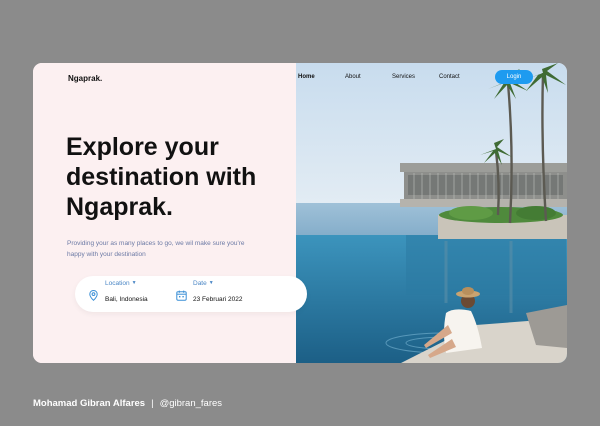 This screenshot has height=426, width=600. What do you see at coordinates (353, 77) in the screenshot?
I see `nav-about: About` at bounding box center [353, 77].